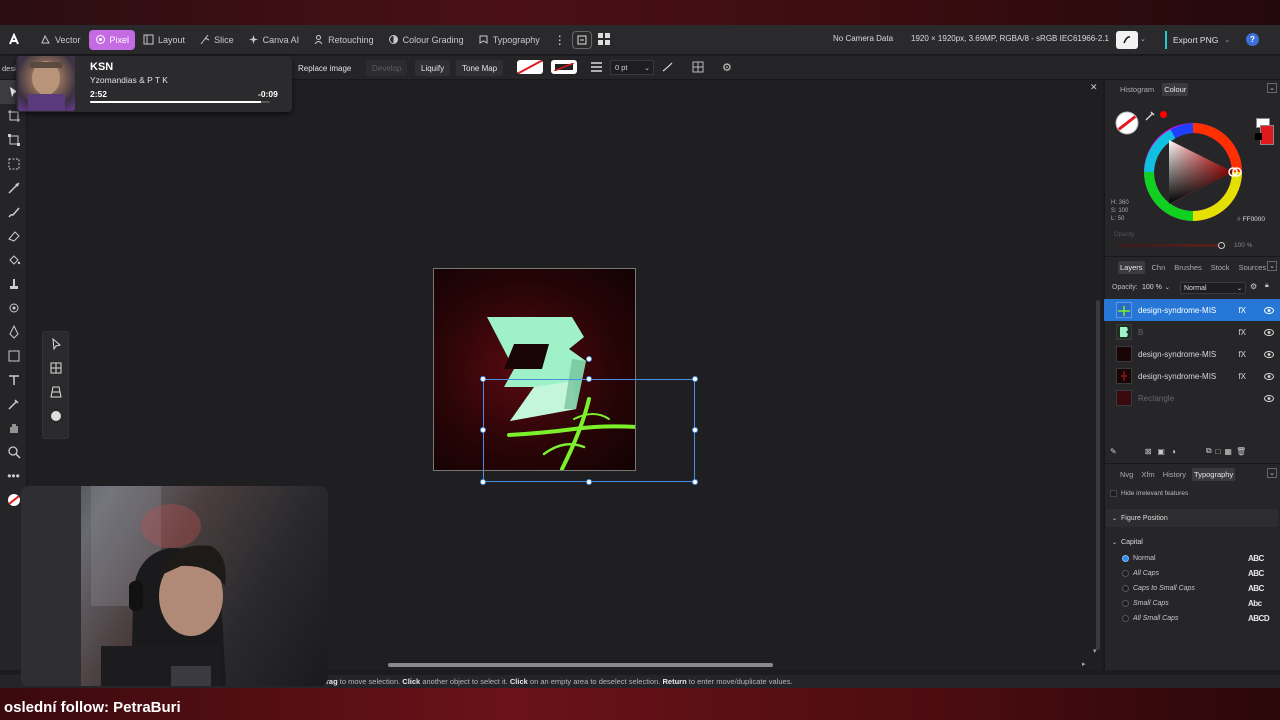 This screenshot has width=1280, height=720. Describe the element at coordinates (509, 40) in the screenshot. I see `persona-typography: Typography` at that location.